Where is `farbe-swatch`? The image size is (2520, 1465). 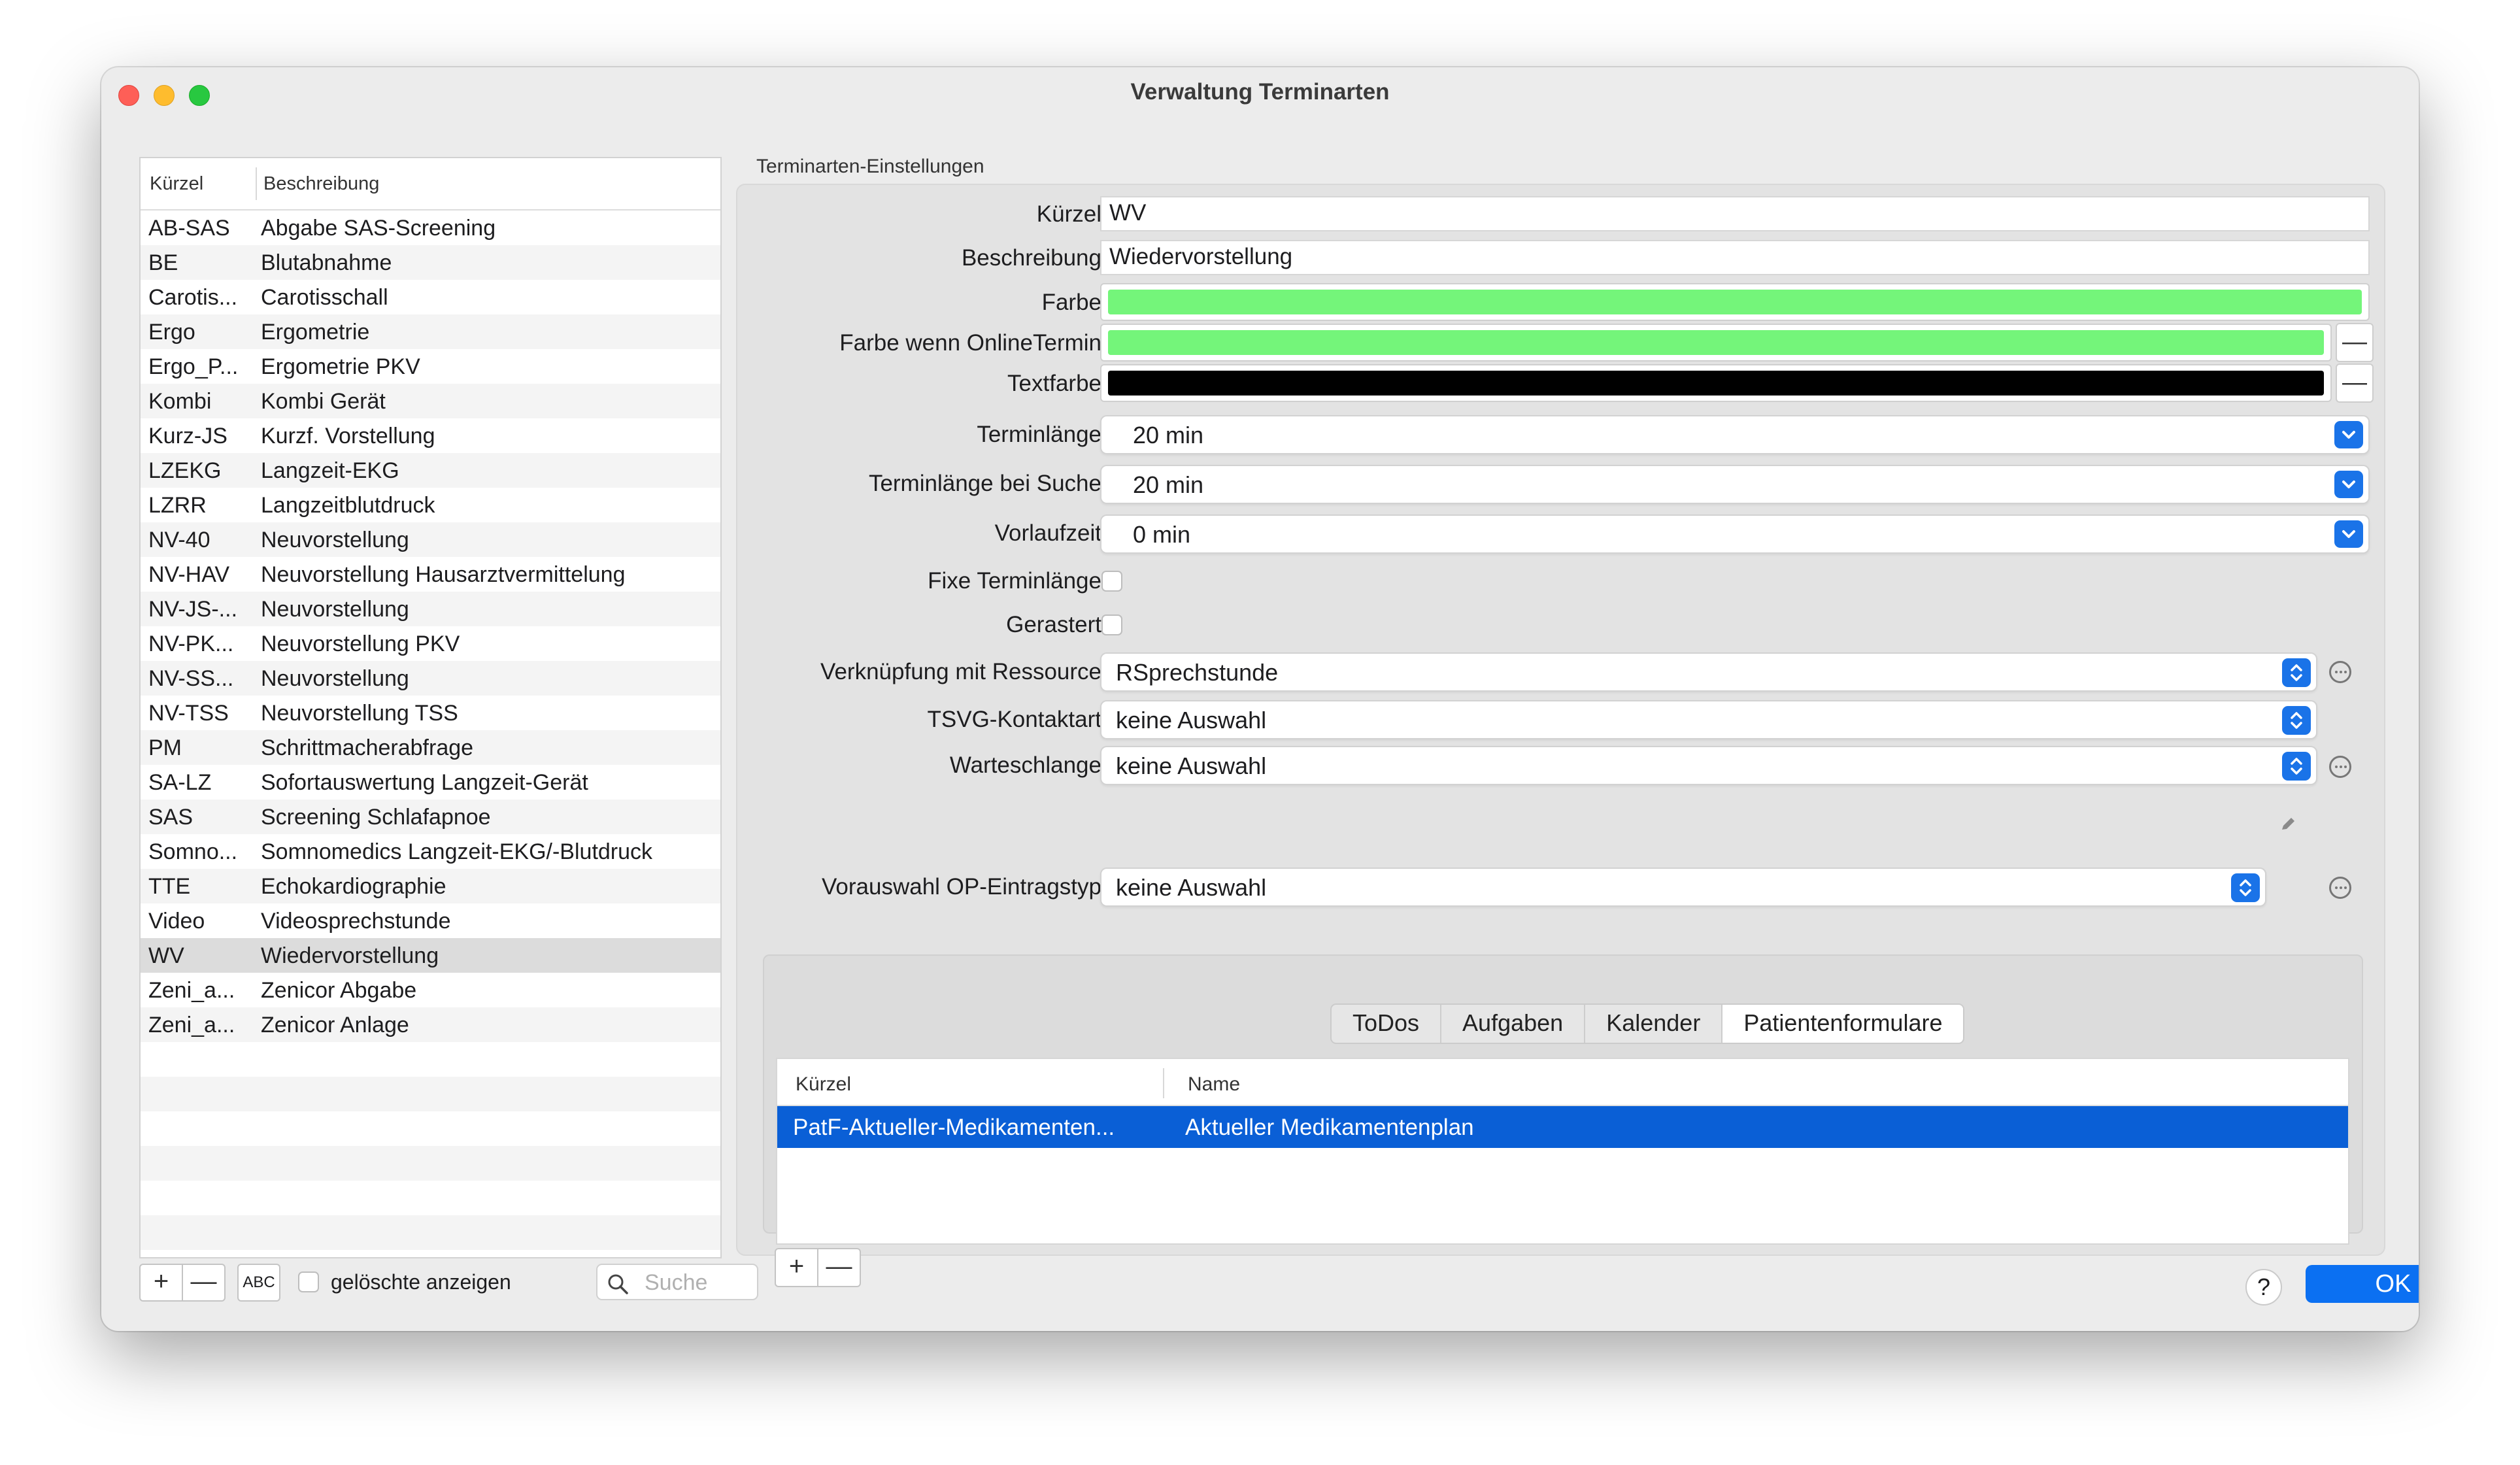
farbe-swatch is located at coordinates (1735, 302).